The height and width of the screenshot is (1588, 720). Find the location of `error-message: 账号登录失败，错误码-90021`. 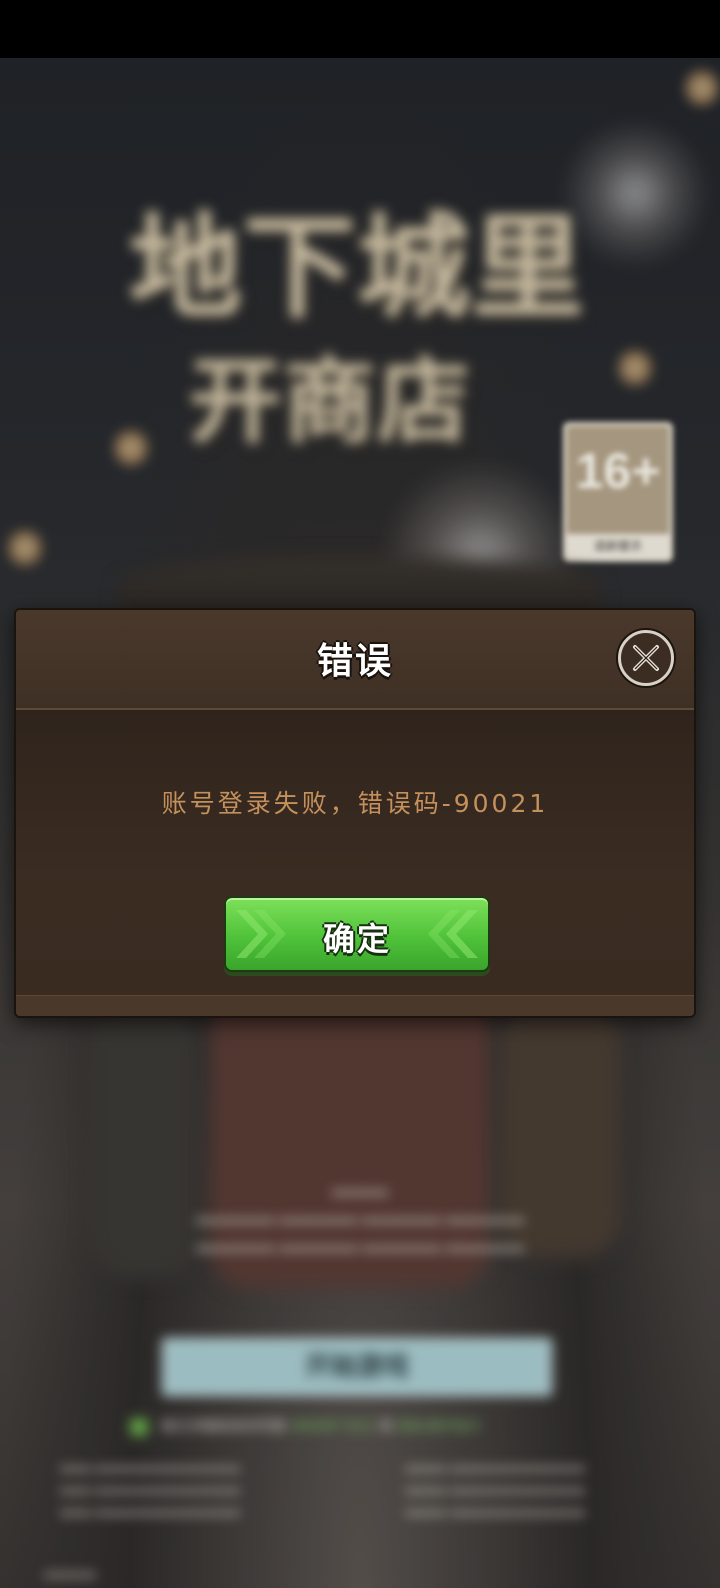

error-message: 账号登录失败，错误码-90021 is located at coordinates (355, 803).